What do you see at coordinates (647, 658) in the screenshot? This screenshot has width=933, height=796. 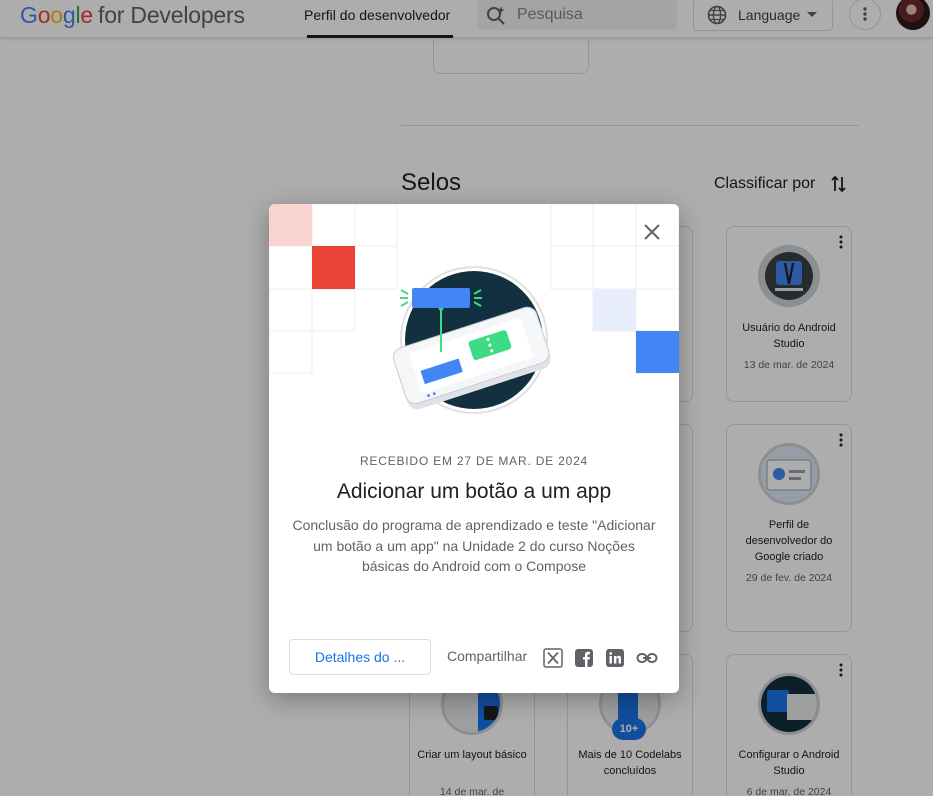 I see `link-icon` at bounding box center [647, 658].